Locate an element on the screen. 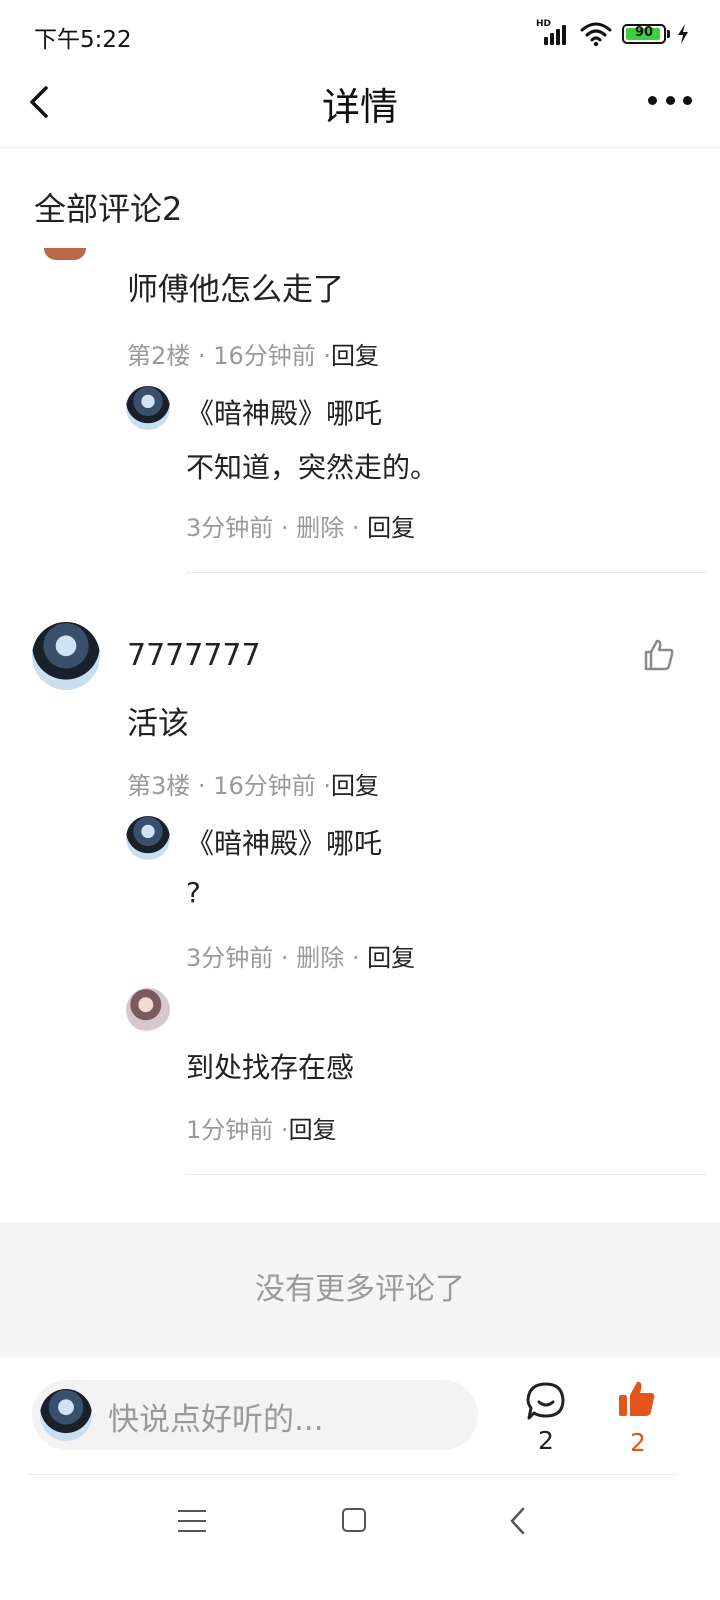 The image size is (720, 1600). system-nav-bar is located at coordinates (360, 1538).